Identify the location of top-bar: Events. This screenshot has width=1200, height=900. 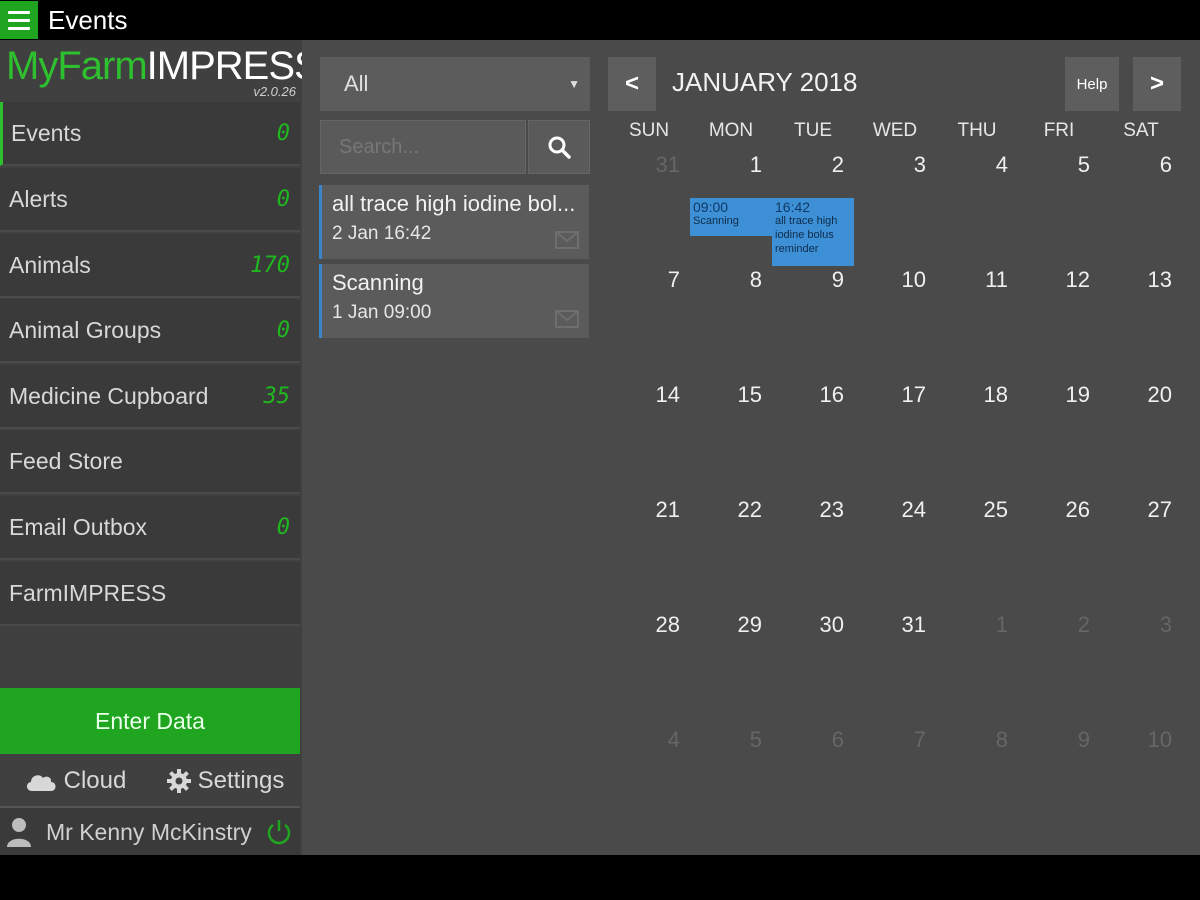
(600, 20).